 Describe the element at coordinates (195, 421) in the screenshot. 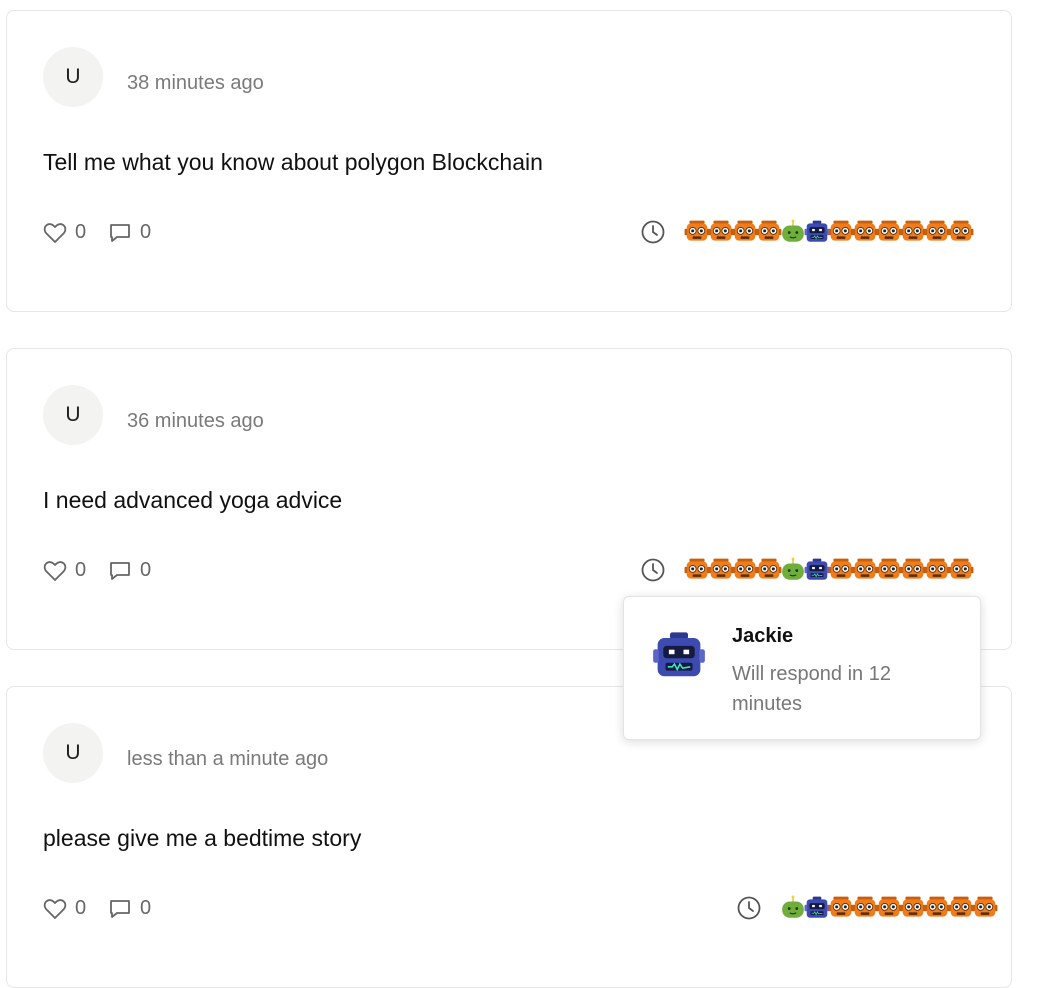

I see `post-time: 36 minutes ago` at that location.